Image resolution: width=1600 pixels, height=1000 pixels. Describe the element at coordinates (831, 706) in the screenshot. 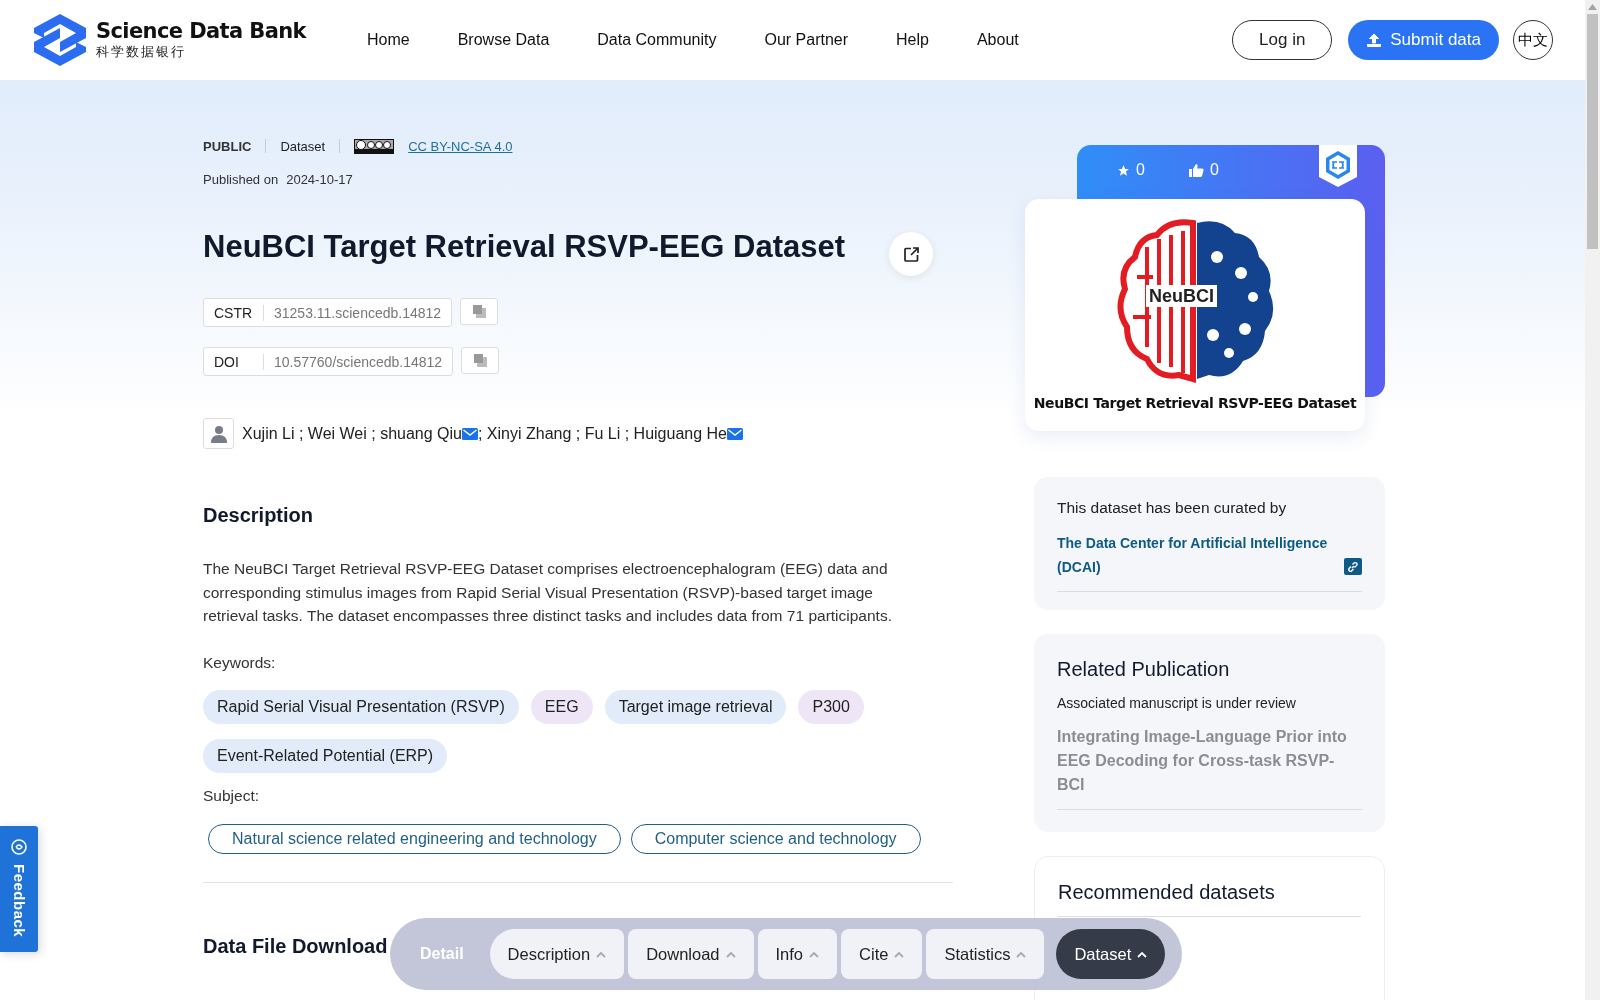

I see `keyword-tag: P300` at that location.